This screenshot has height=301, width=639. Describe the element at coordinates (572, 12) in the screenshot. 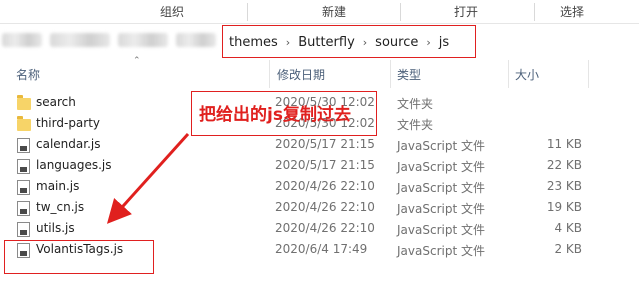

I see `ribbon-group-select: 选择` at that location.